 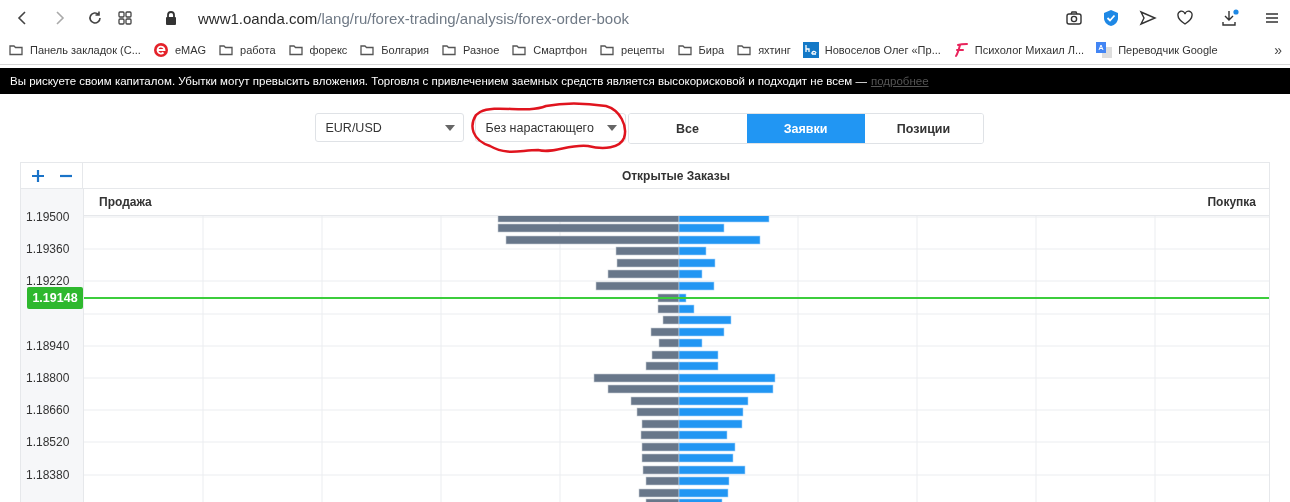 I want to click on bookmark: яхтинг, so click(x=763, y=50).